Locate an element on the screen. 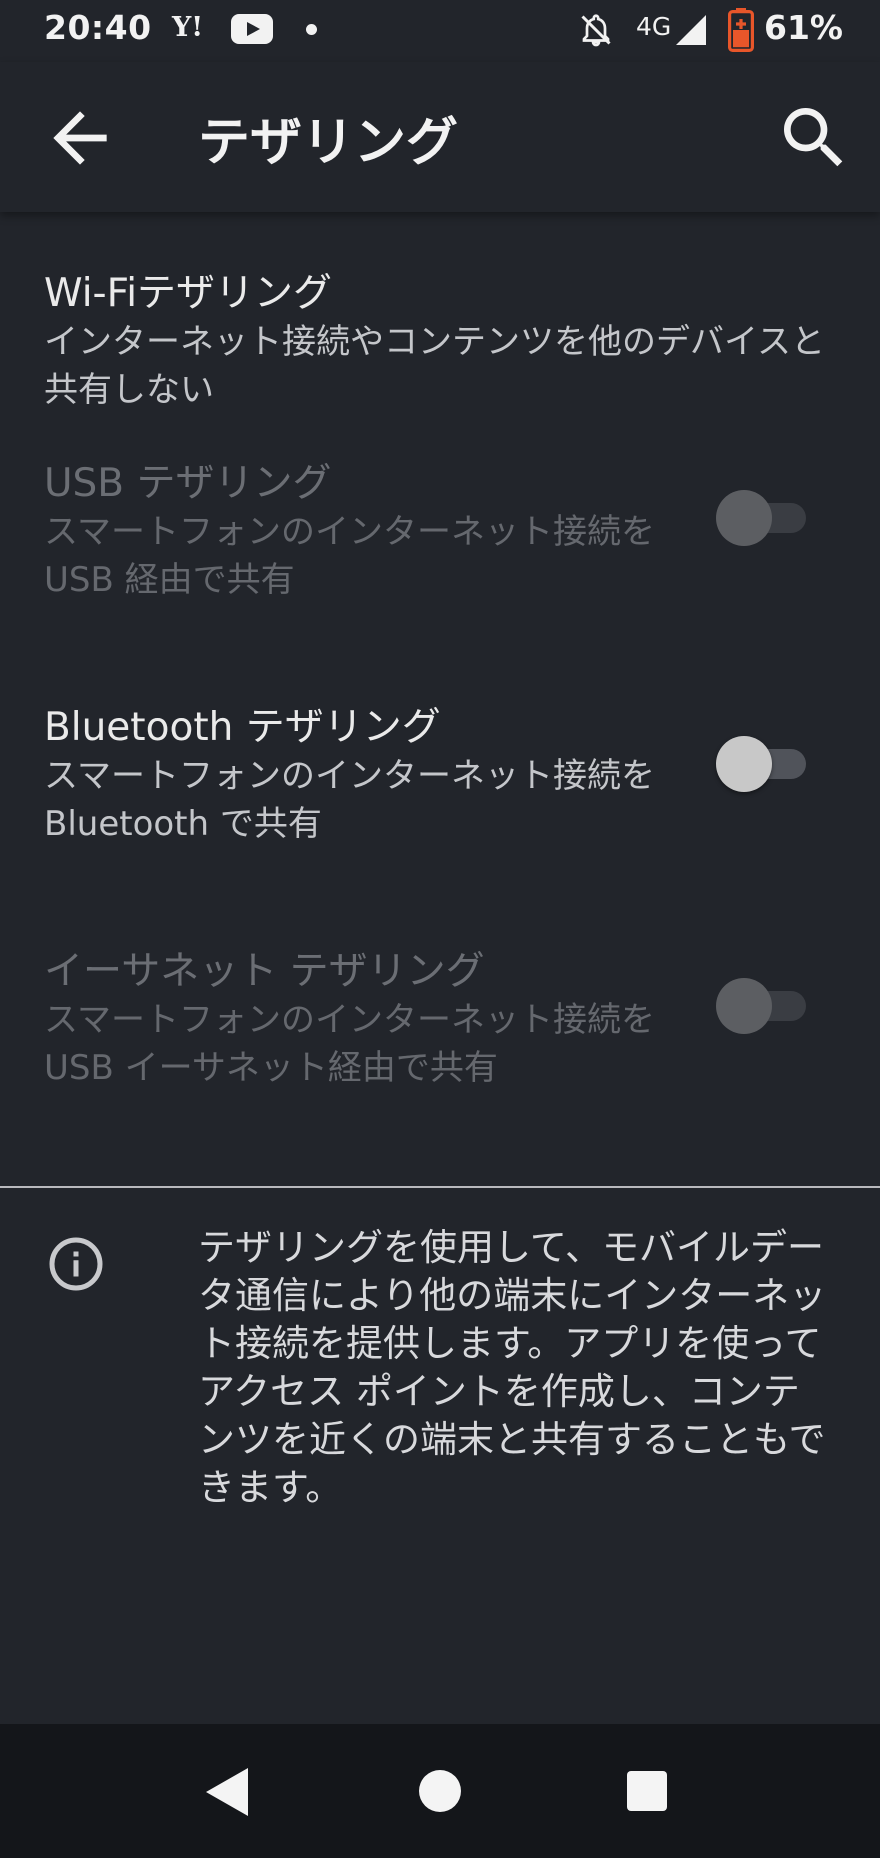 This screenshot has width=880, height=1858. nav-back-icon is located at coordinates (227, 1792).